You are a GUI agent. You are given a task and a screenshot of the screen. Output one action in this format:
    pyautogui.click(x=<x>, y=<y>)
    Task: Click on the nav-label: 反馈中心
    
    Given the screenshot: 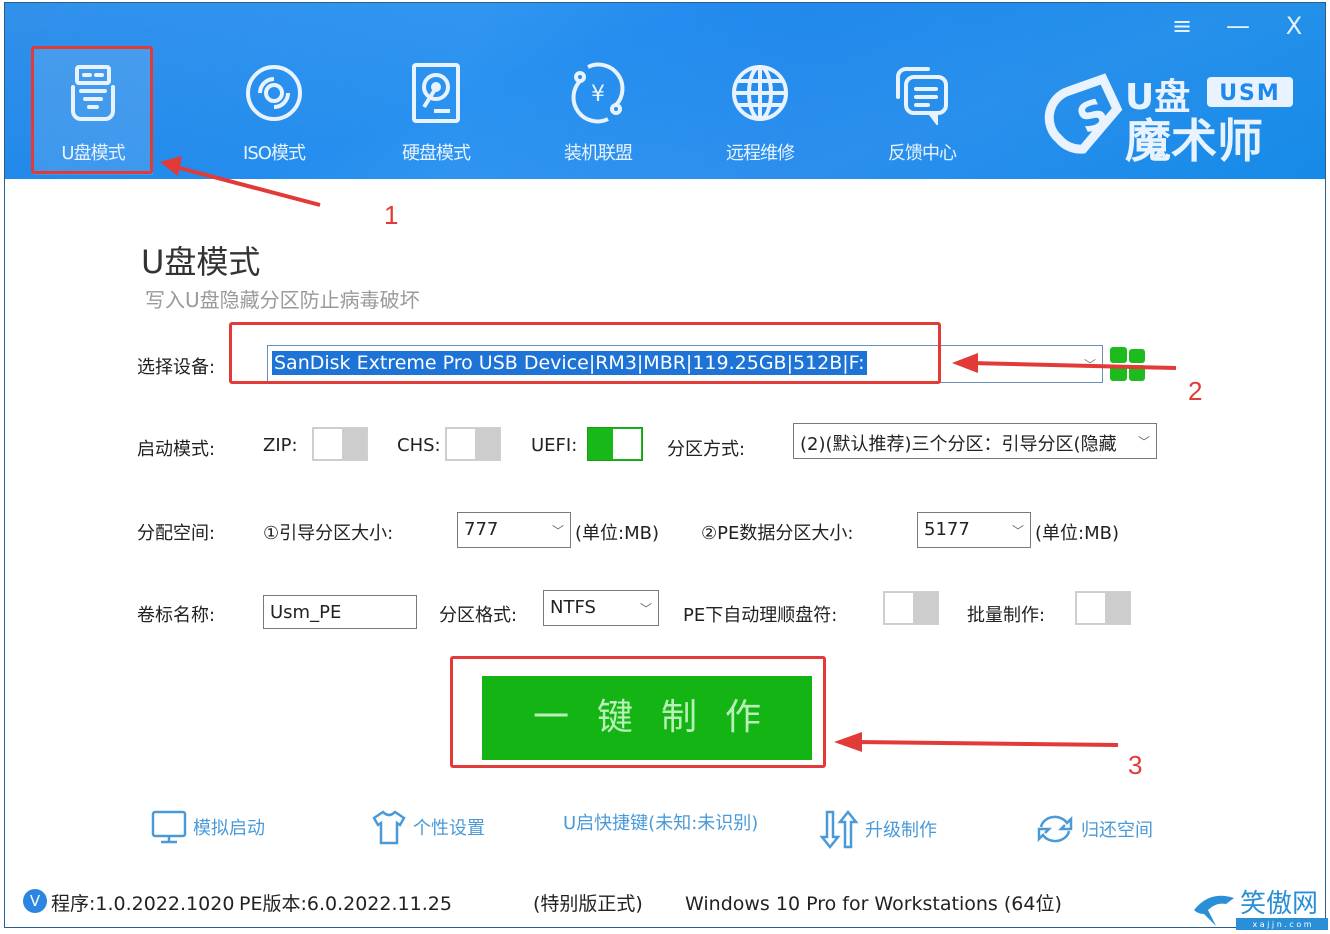 What is the action you would take?
    pyautogui.click(x=922, y=153)
    